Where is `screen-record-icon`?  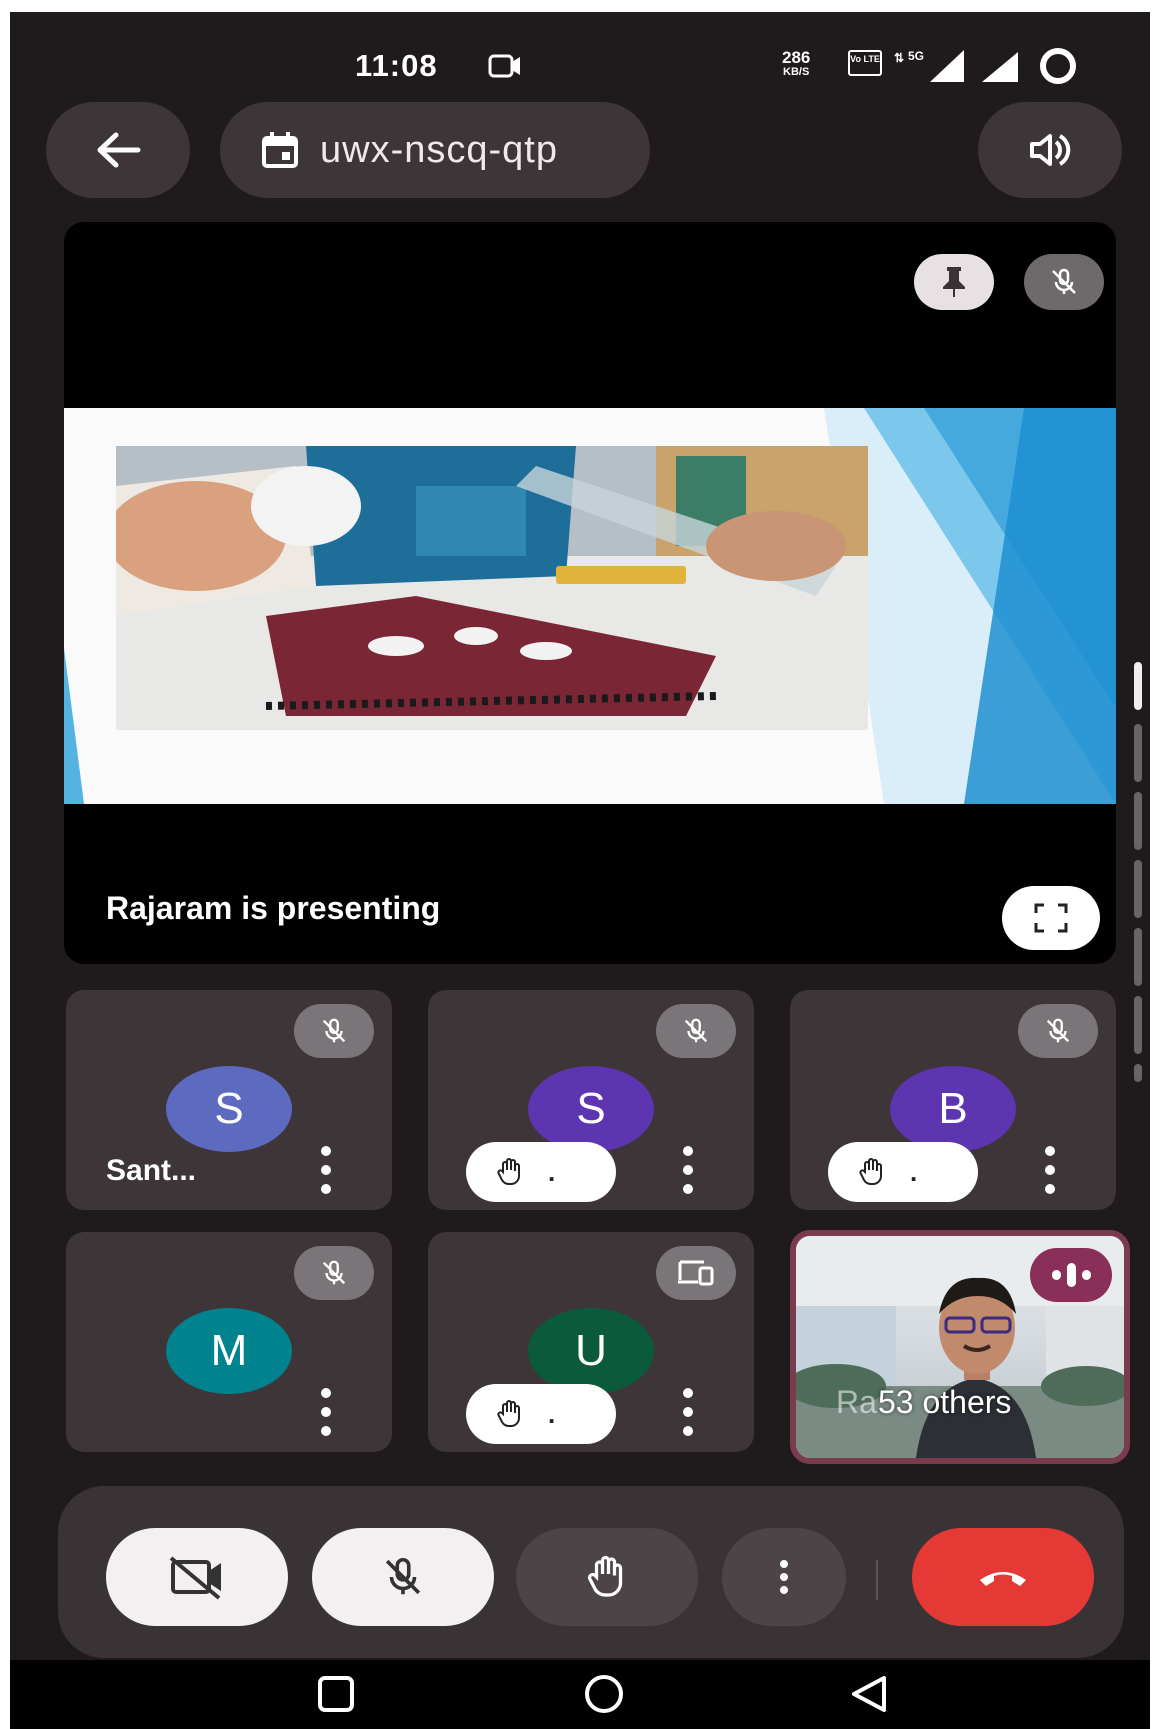
screen-record-icon is located at coordinates (506, 68).